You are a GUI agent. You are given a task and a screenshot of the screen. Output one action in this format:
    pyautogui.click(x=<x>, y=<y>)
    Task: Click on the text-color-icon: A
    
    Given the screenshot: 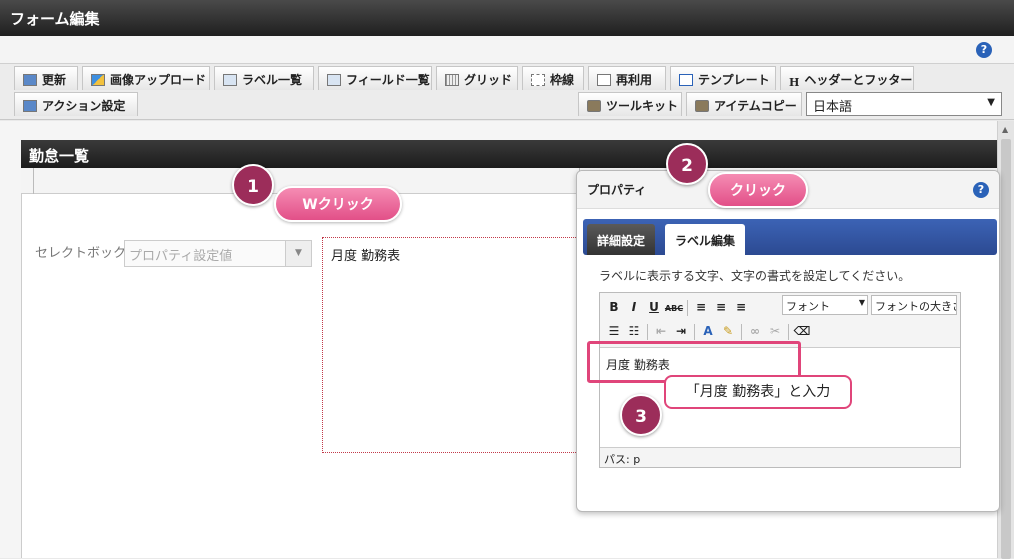 What is the action you would take?
    pyautogui.click(x=708, y=331)
    